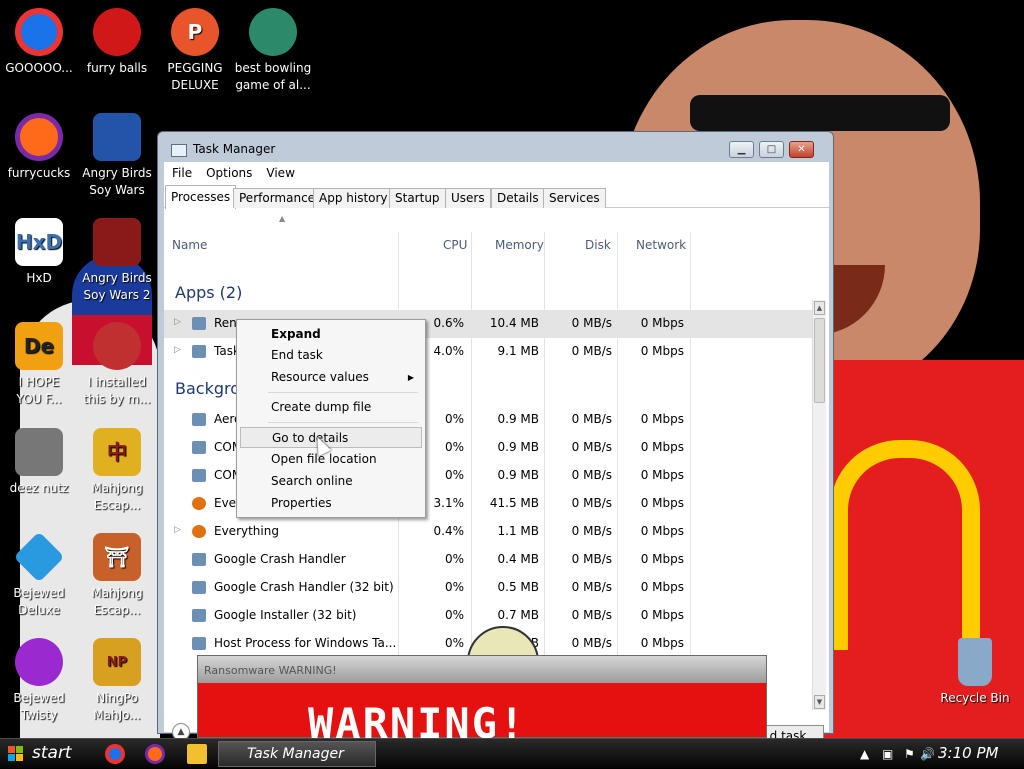  What do you see at coordinates (331, 355) in the screenshot?
I see `menu-item-end-task: End task` at bounding box center [331, 355].